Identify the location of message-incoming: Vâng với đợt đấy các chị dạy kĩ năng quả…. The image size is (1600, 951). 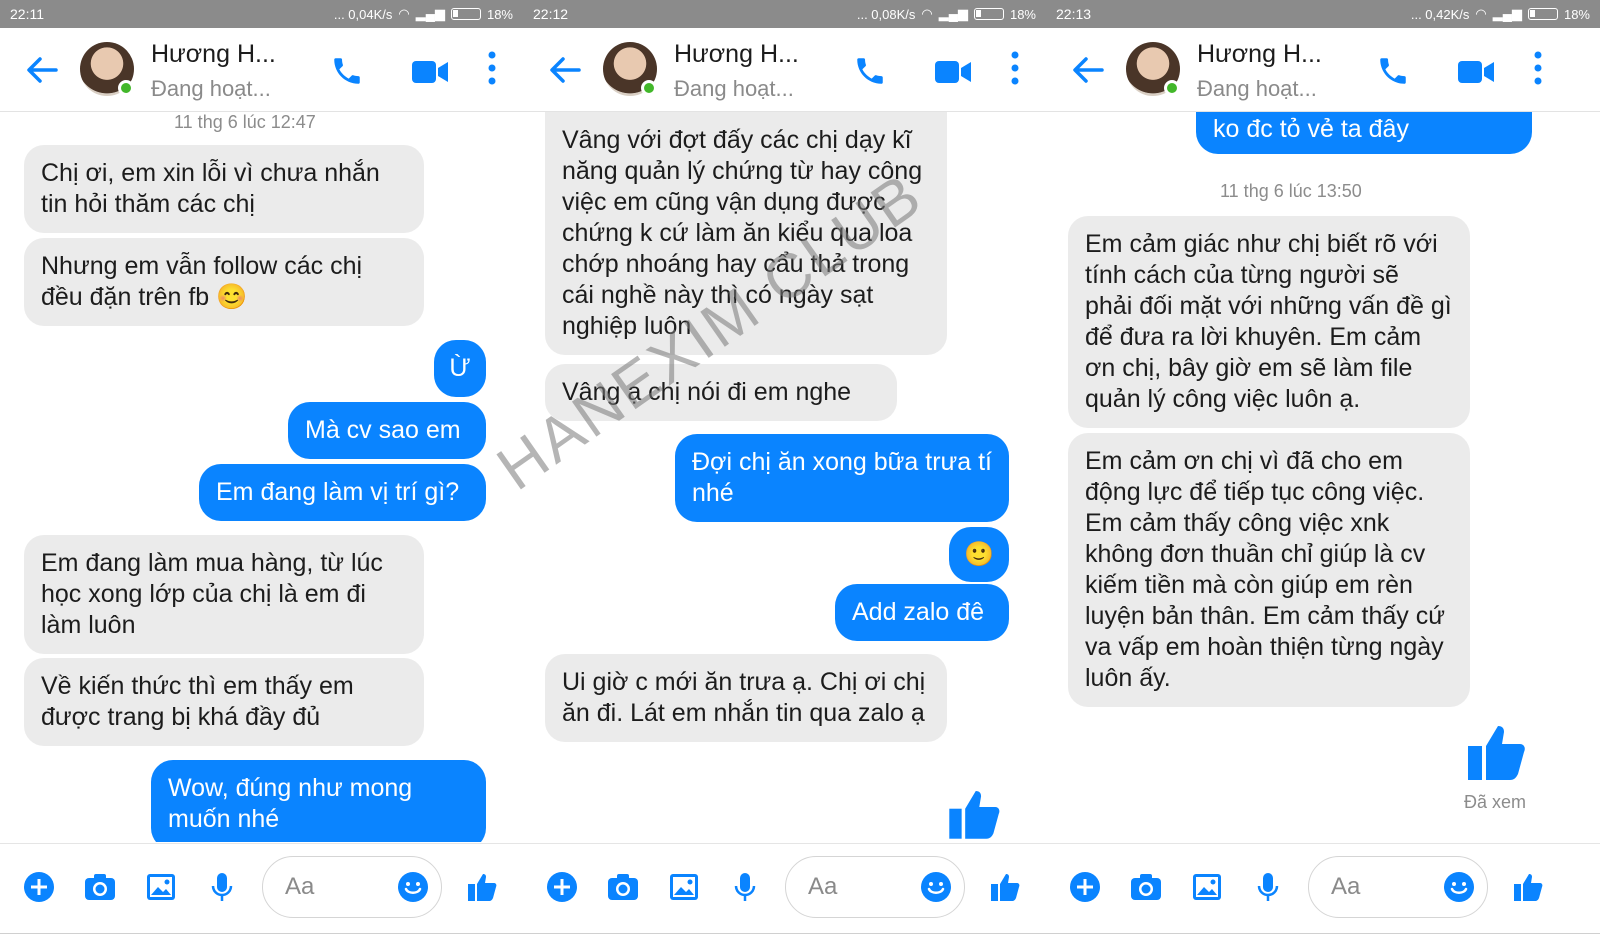
(746, 233).